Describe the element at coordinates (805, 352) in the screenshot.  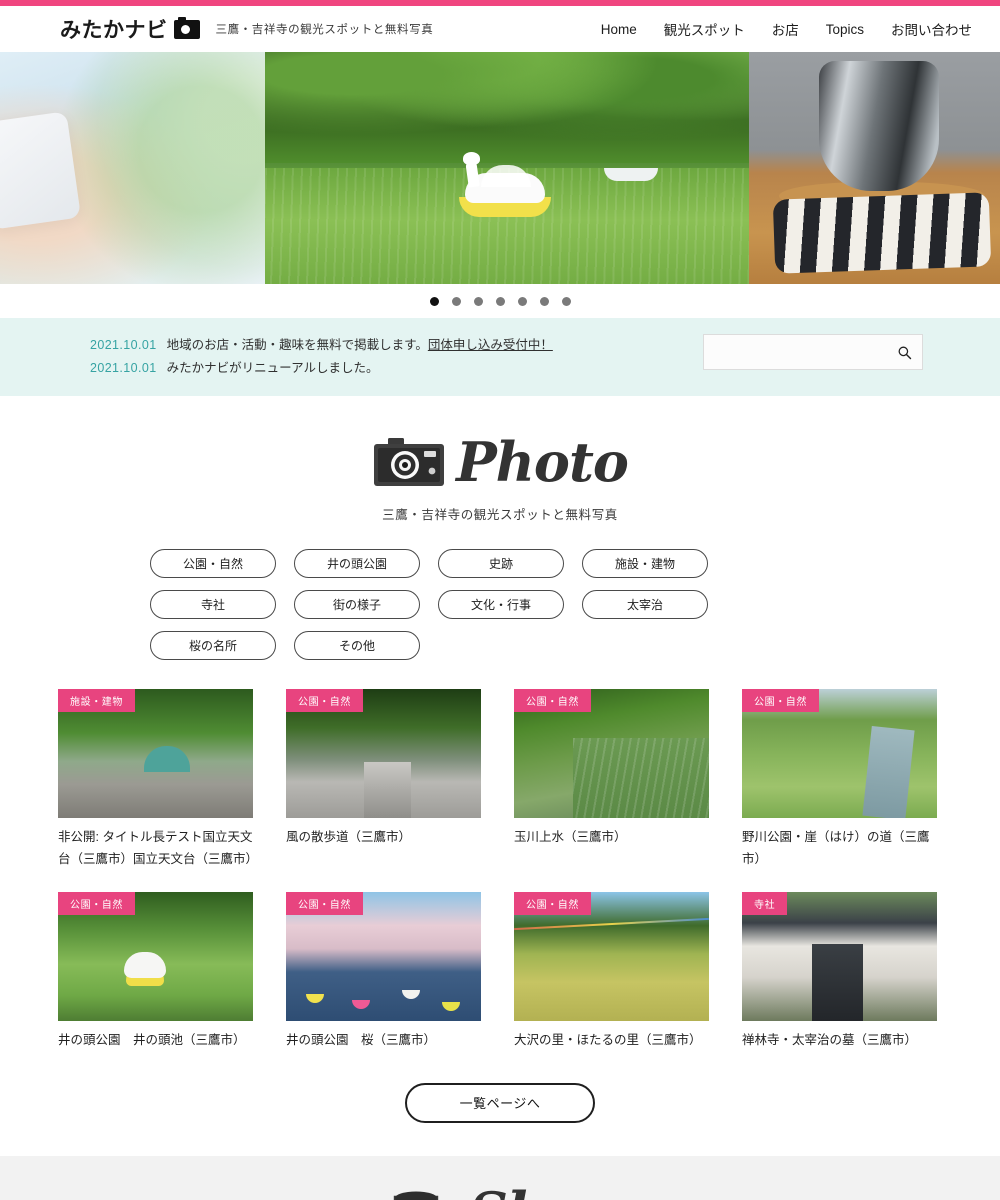
I see `search-input` at that location.